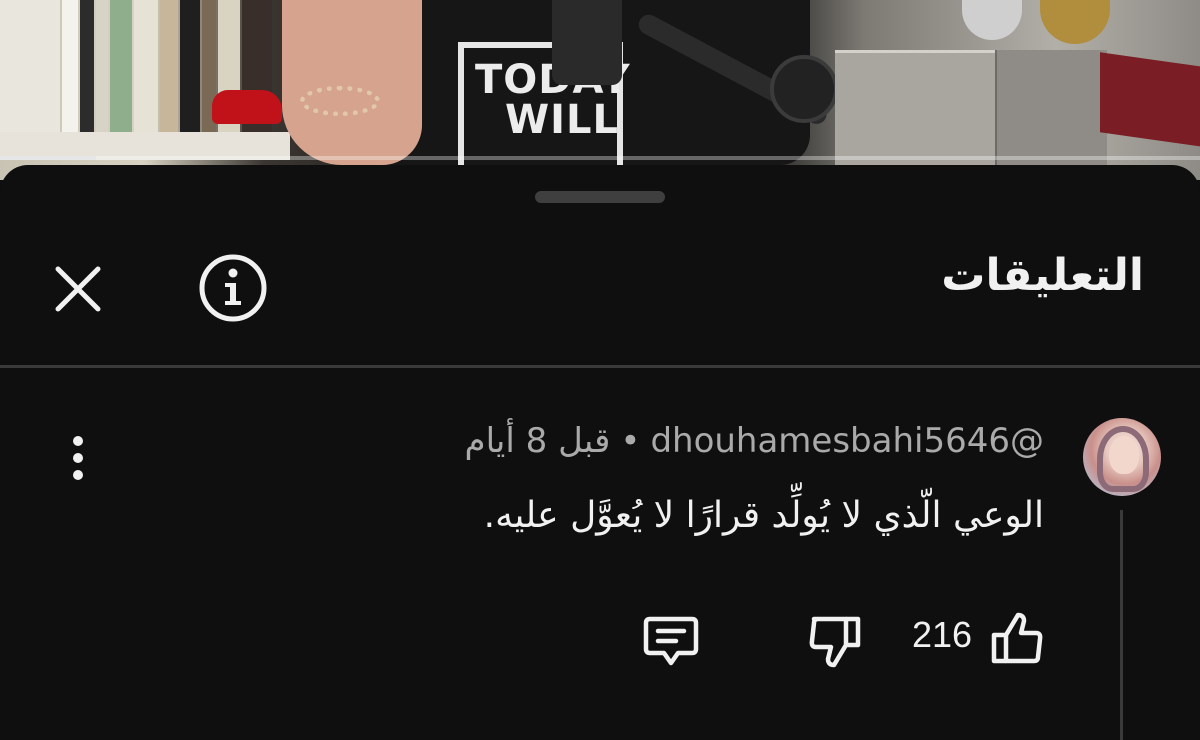 The height and width of the screenshot is (740, 1200). What do you see at coordinates (992, 20) in the screenshot?
I see `trophy` at bounding box center [992, 20].